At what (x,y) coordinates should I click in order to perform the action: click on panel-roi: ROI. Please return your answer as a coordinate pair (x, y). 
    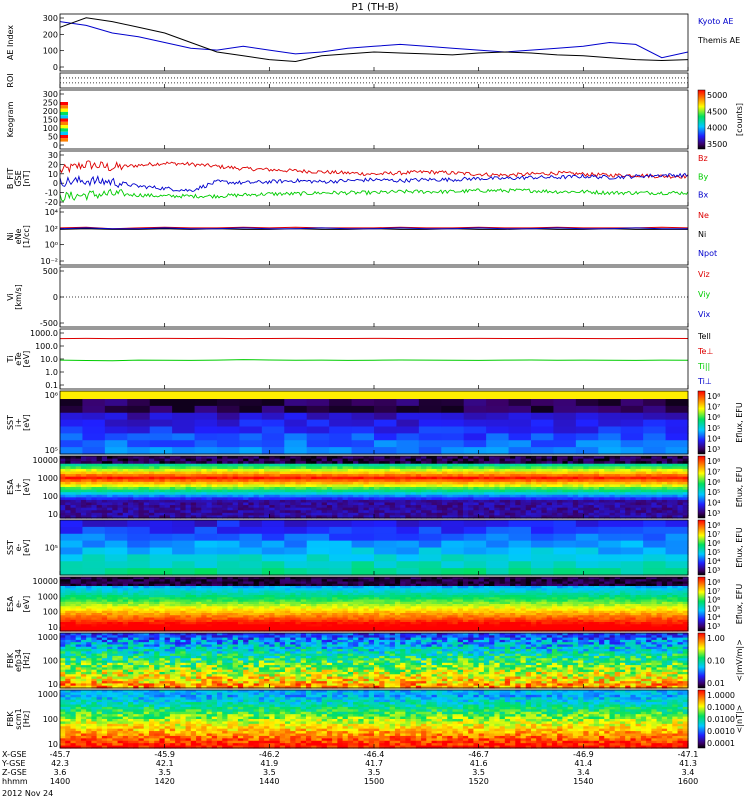
    Looking at the image, I should click on (347, 80).